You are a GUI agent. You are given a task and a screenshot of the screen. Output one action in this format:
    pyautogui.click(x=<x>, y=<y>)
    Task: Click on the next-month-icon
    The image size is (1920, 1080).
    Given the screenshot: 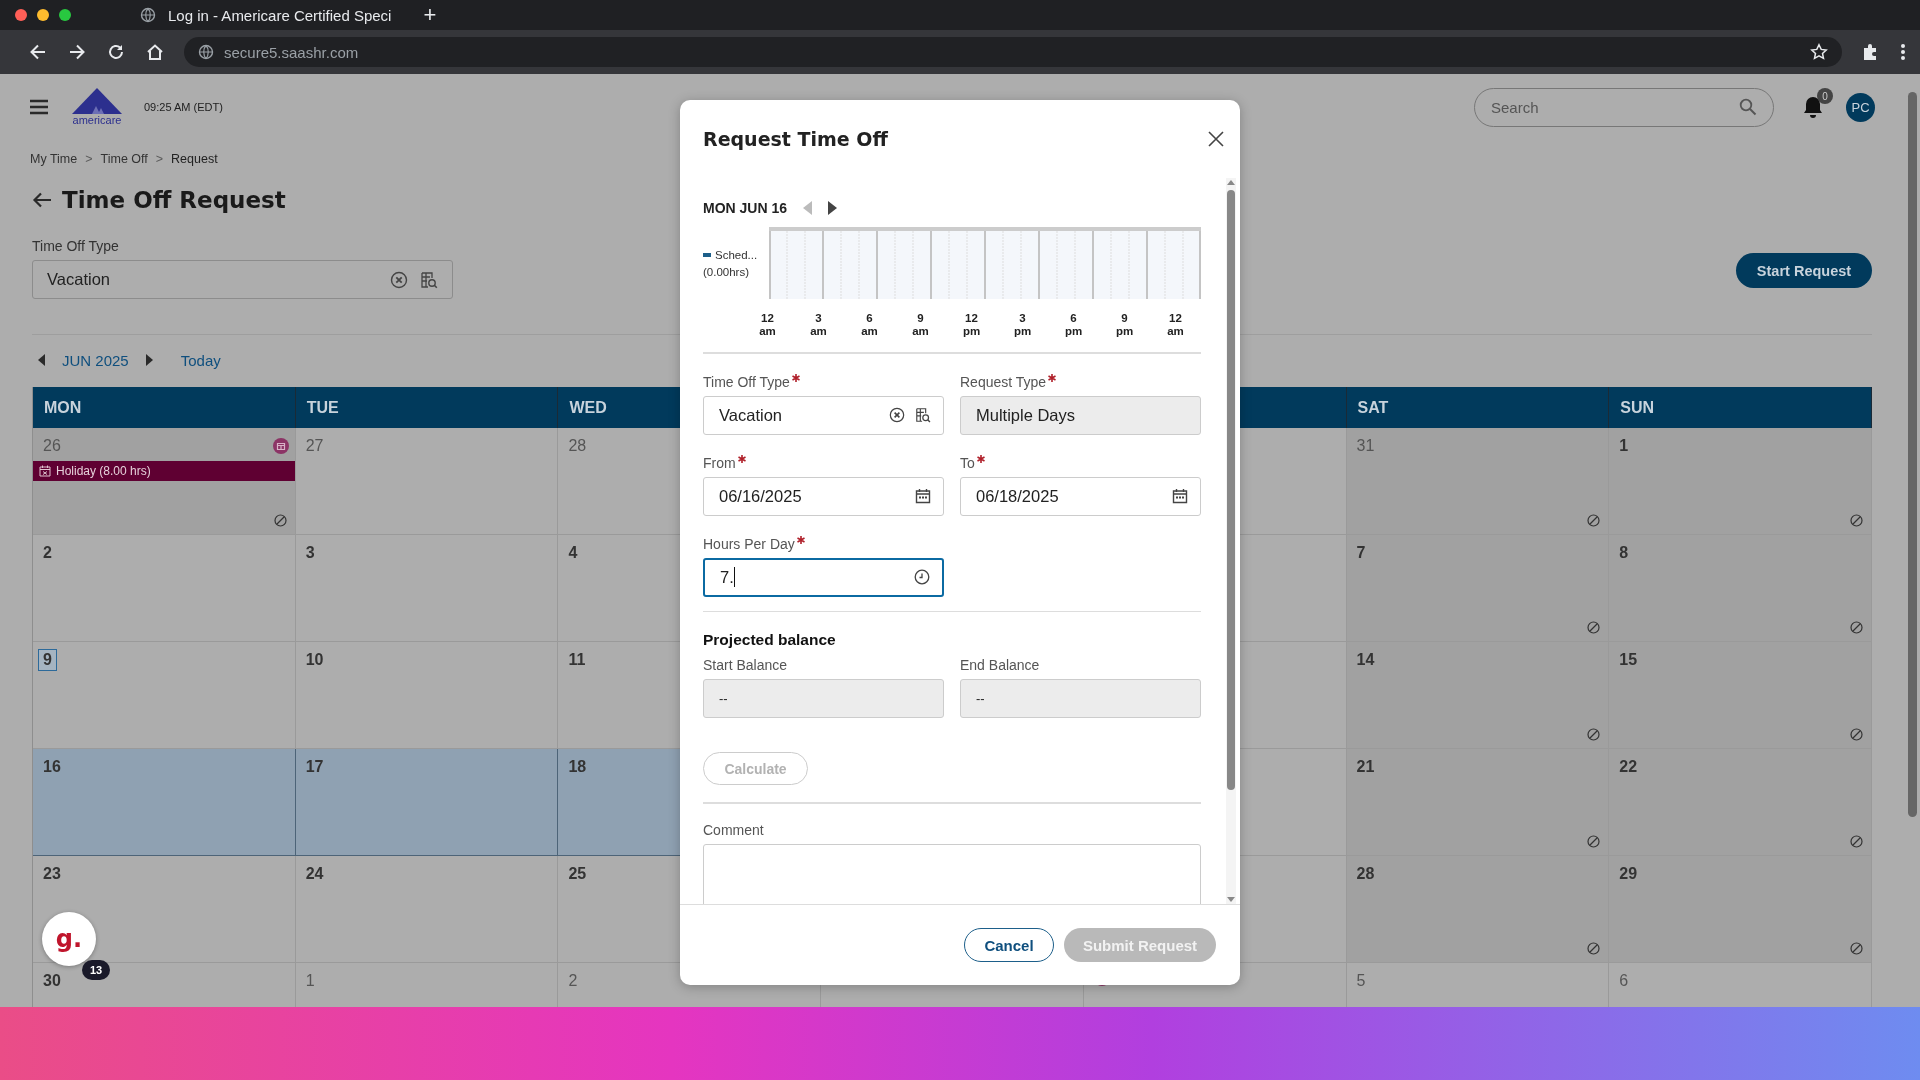 What is the action you would take?
    pyautogui.click(x=148, y=360)
    